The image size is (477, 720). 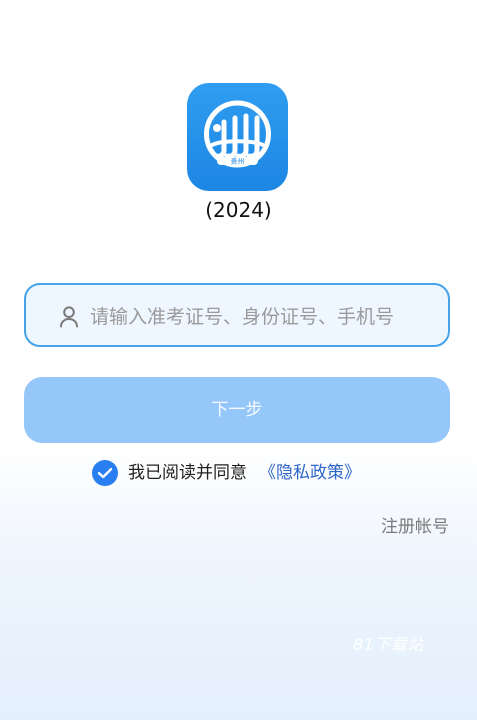 What do you see at coordinates (238, 210) in the screenshot?
I see `app-version: (2024)` at bounding box center [238, 210].